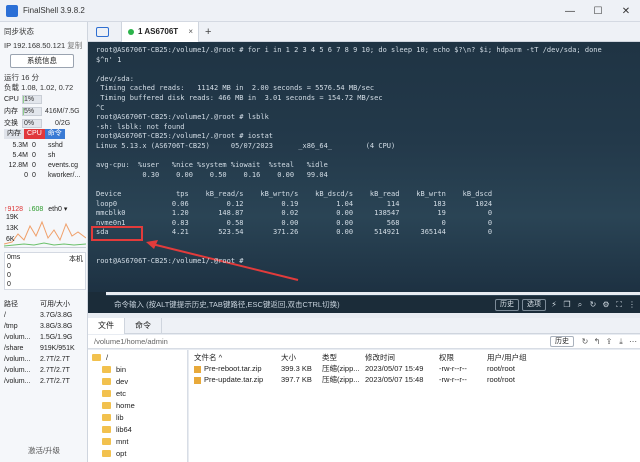 This screenshot has height=462, width=640. Describe the element at coordinates (507, 357) in the screenshot. I see `column-owner: 用户/用户组` at that location.